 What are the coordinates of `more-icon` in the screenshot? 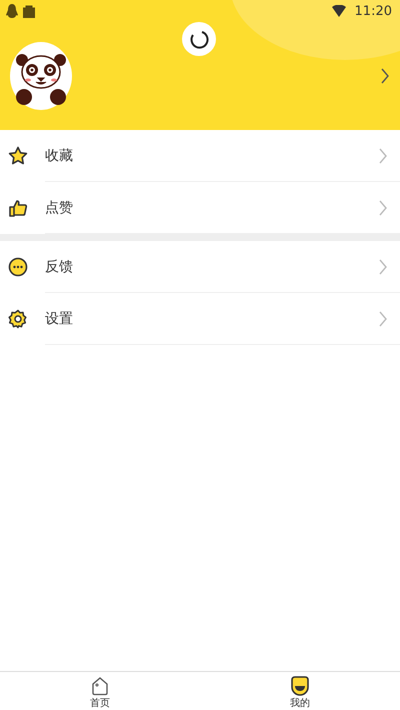 It's located at (18, 267).